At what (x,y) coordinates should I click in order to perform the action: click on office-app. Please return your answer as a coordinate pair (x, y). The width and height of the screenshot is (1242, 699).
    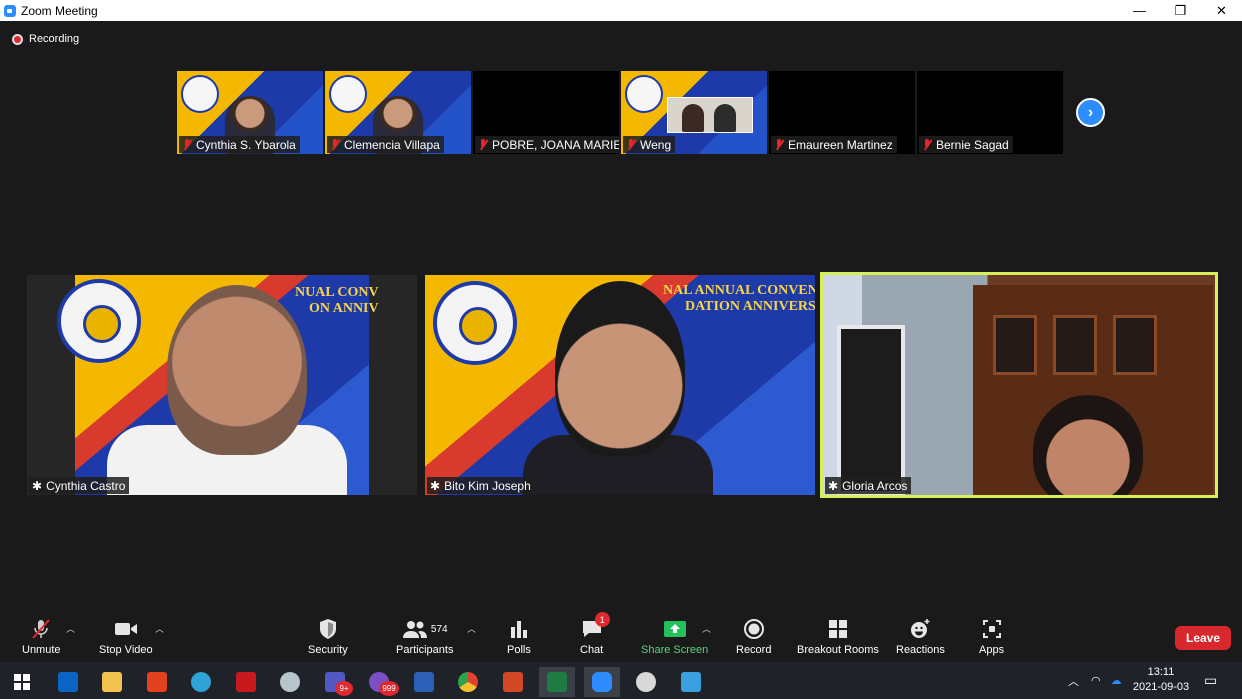
    Looking at the image, I should click on (157, 682).